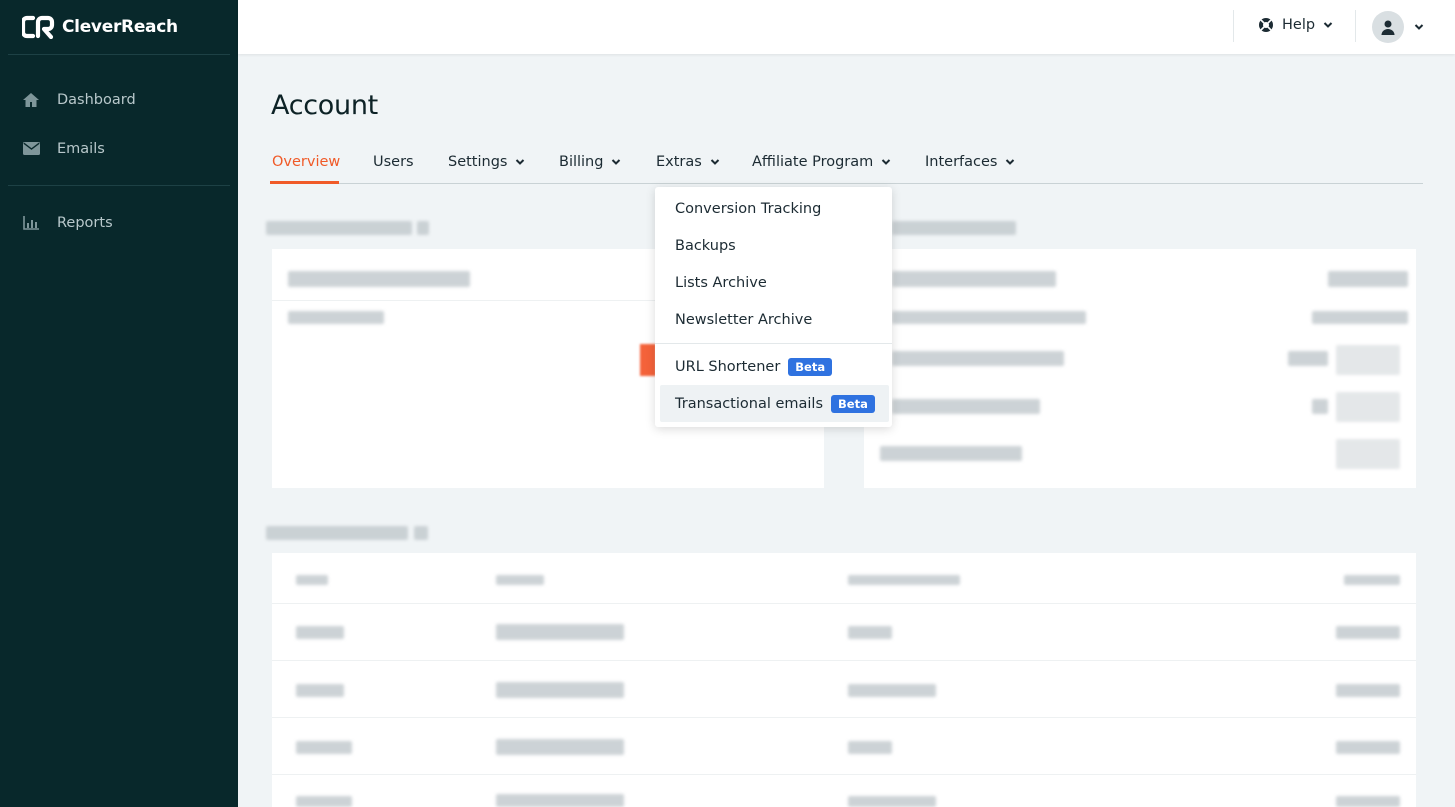 Image resolution: width=1455 pixels, height=807 pixels. What do you see at coordinates (813, 162) in the screenshot?
I see `tab-label: Affiliate Program` at bounding box center [813, 162].